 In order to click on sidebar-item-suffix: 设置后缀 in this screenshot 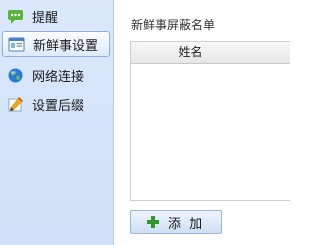, I will do `click(56, 104)`.